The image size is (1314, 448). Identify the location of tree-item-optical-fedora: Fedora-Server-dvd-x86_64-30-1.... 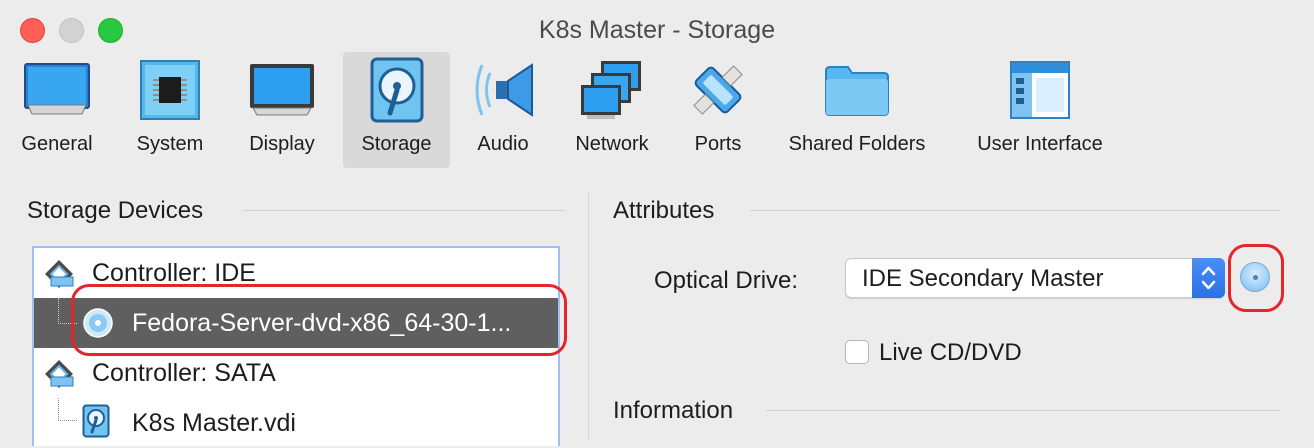
(296, 323).